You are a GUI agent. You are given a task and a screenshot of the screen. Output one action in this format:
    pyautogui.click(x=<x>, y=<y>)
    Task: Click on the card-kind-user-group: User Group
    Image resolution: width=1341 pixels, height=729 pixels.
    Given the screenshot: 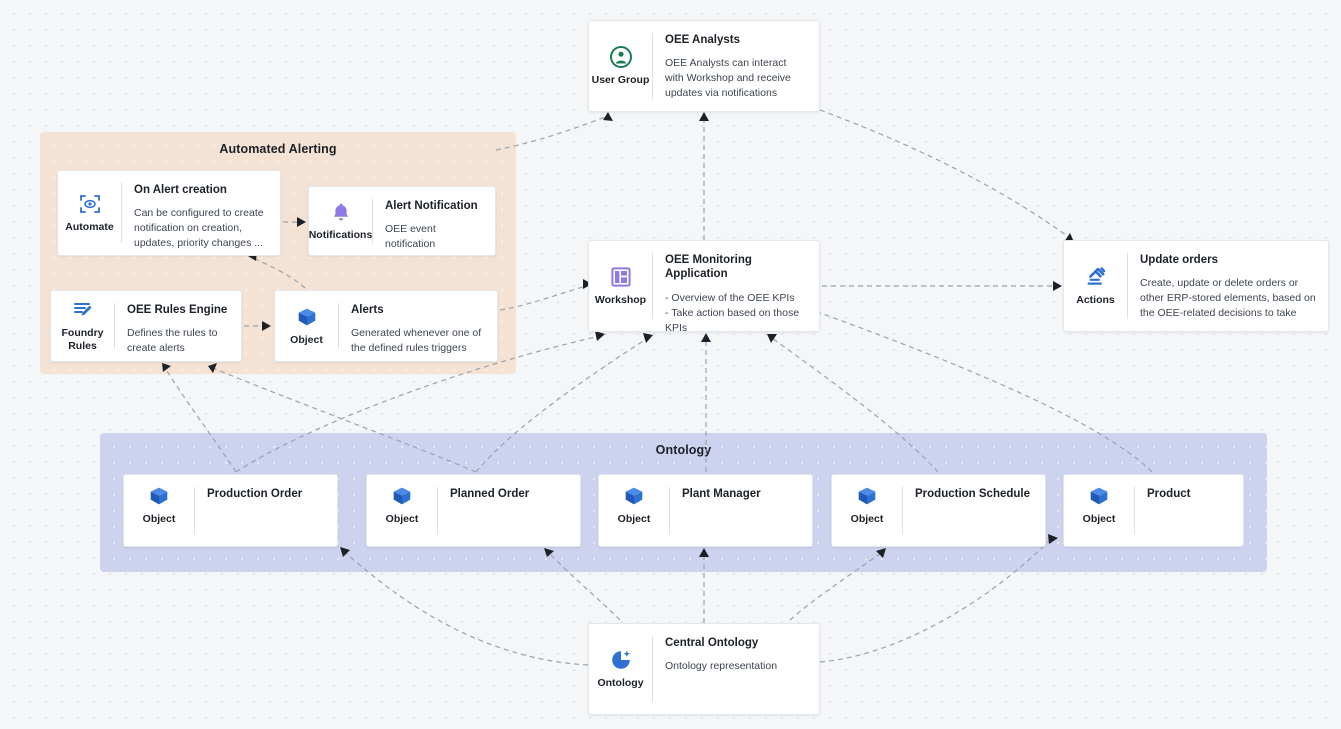 What is the action you would take?
    pyautogui.click(x=620, y=66)
    